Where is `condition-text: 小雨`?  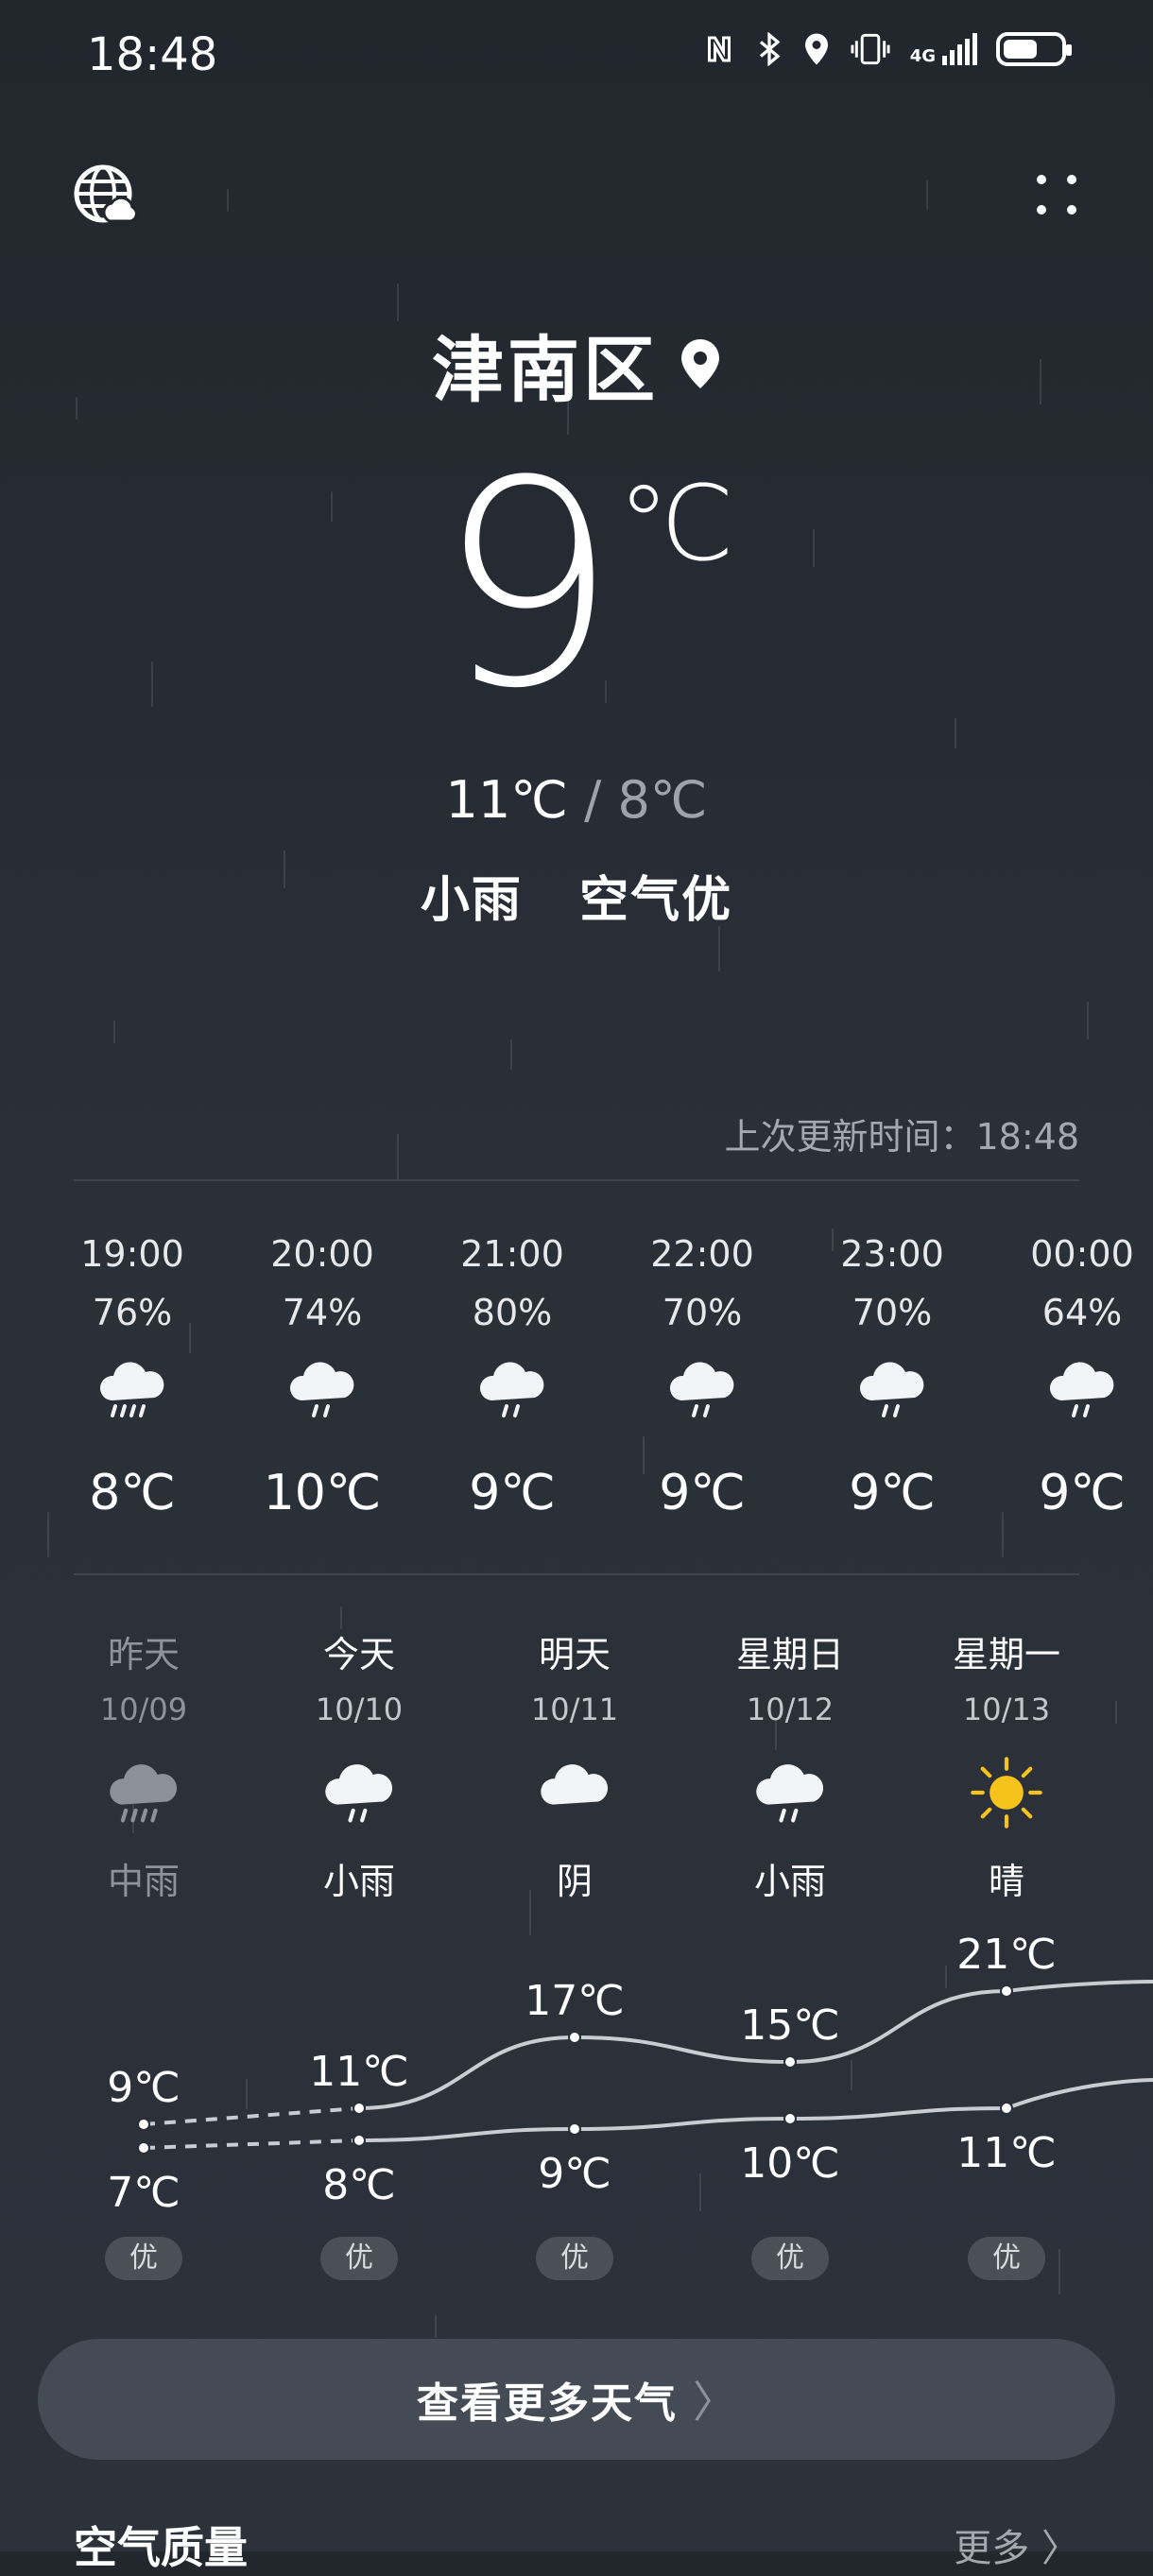 condition-text: 小雨 is located at coordinates (471, 900).